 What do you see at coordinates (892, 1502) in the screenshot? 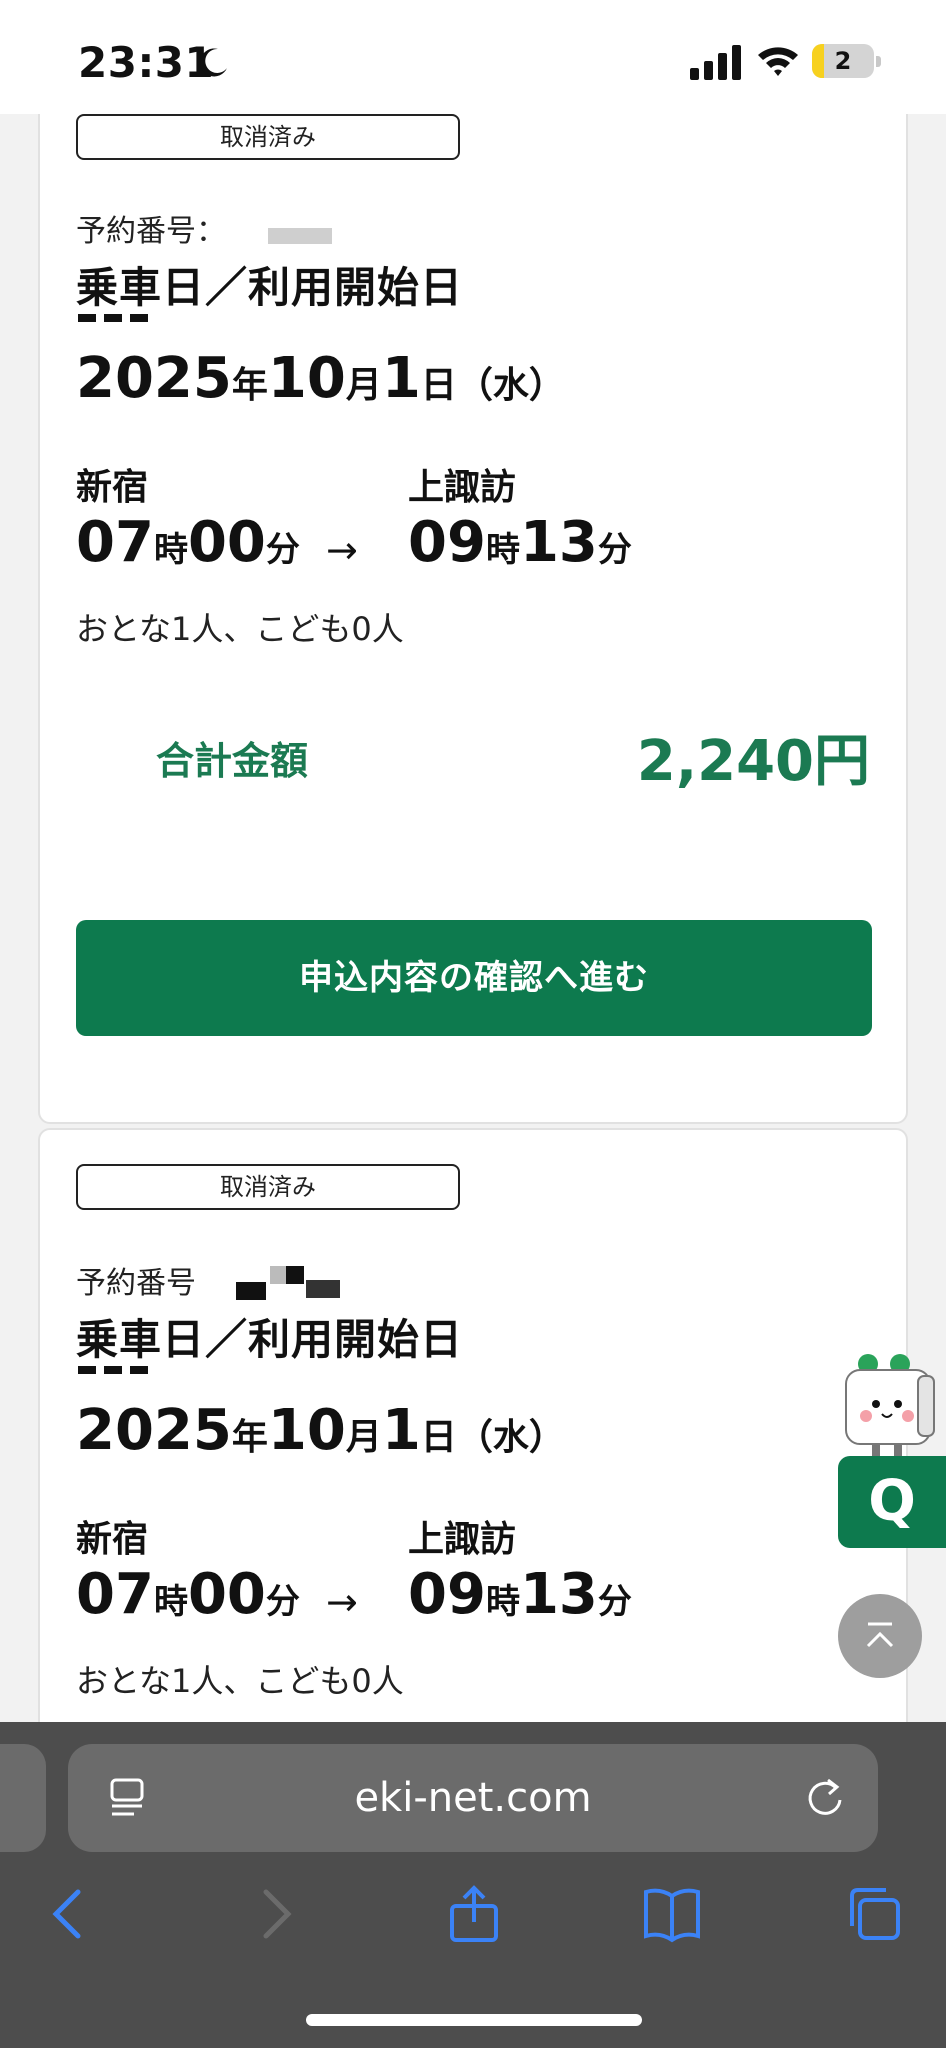
I see `help-button: Q` at bounding box center [892, 1502].